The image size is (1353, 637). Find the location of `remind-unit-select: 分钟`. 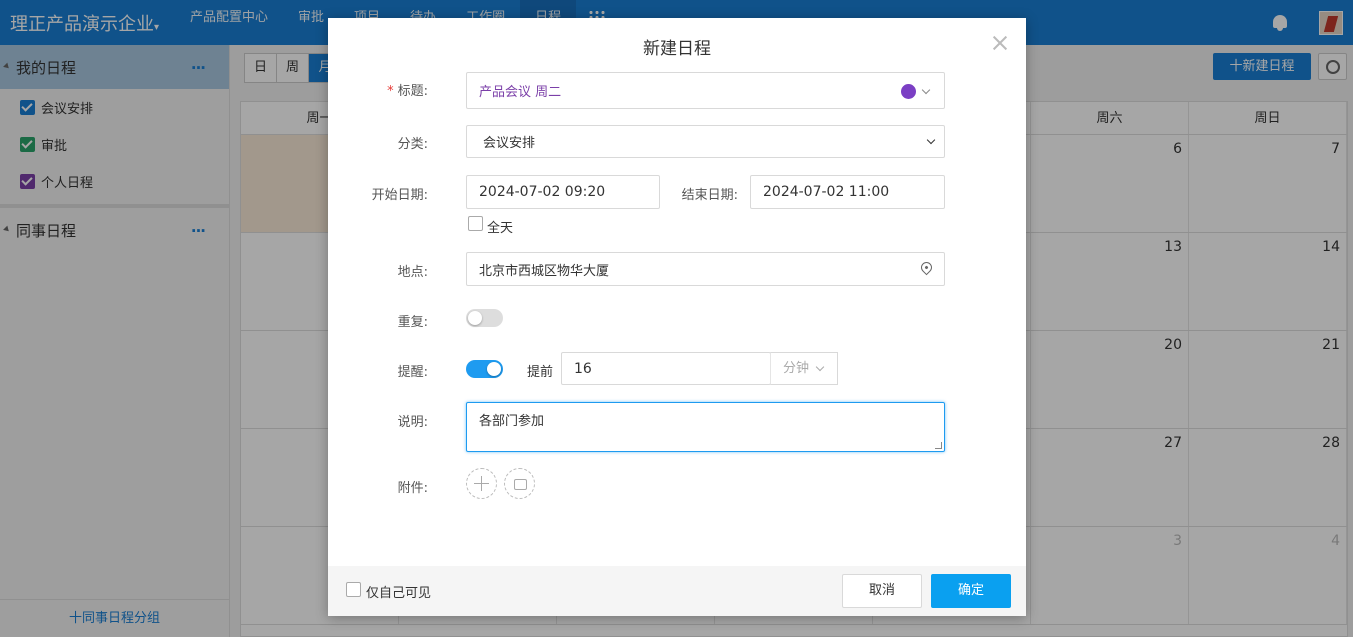

remind-unit-select: 分钟 is located at coordinates (804, 368).